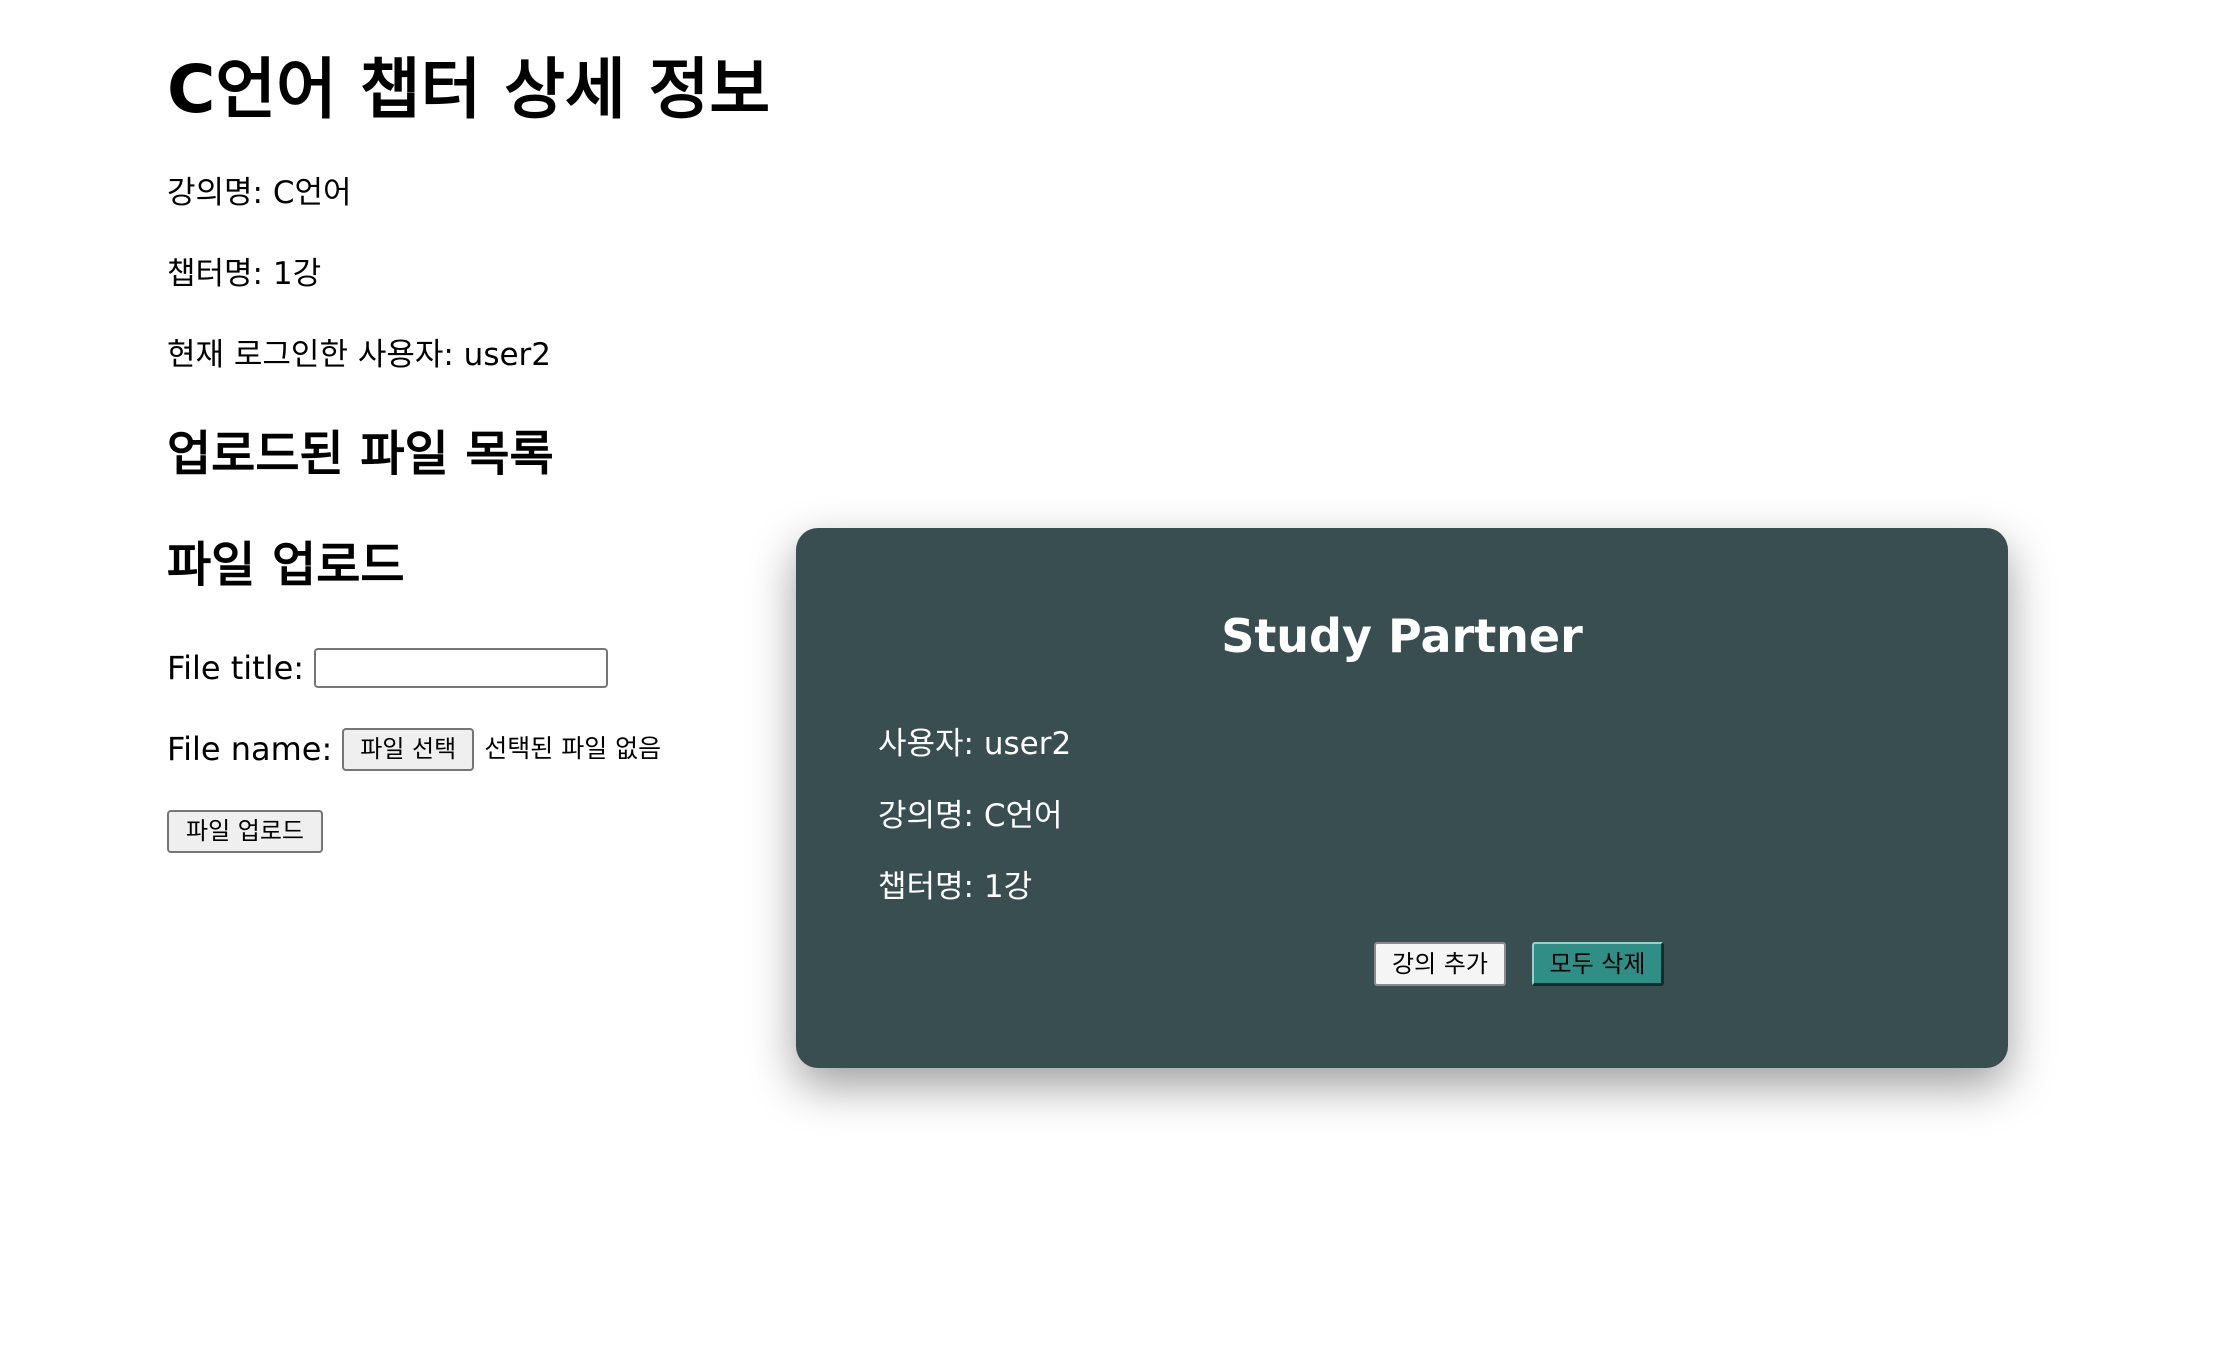  Describe the element at coordinates (461, 668) in the screenshot. I see `file-title-input` at that location.